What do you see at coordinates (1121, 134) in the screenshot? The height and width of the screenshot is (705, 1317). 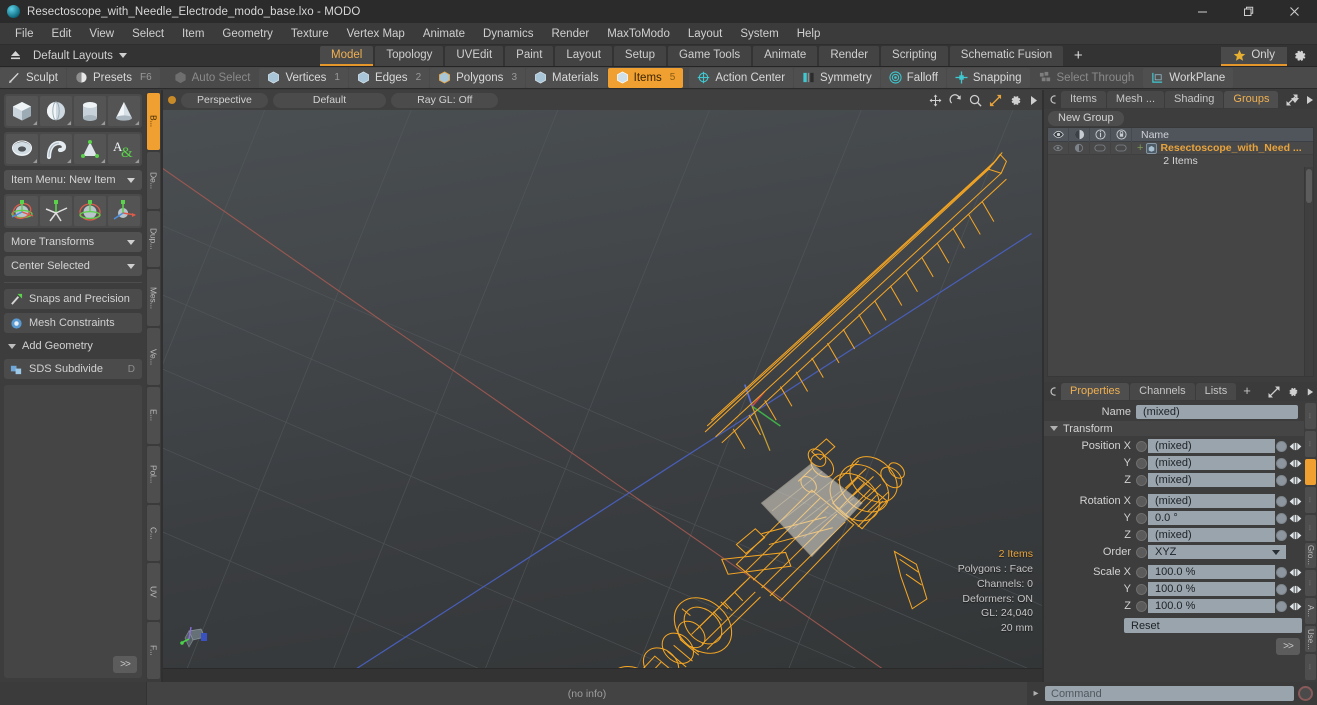 I see `col-lock` at bounding box center [1121, 134].